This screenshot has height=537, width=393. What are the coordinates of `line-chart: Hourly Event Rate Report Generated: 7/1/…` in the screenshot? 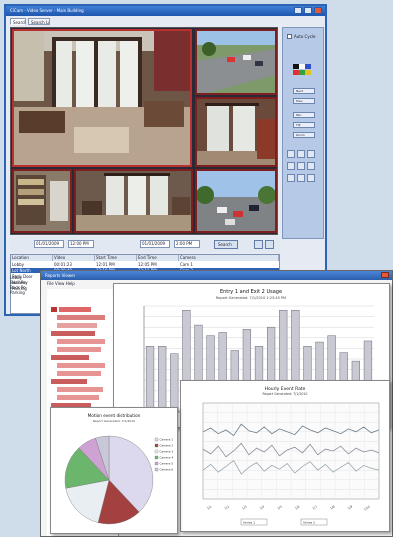 It's located at (291, 456).